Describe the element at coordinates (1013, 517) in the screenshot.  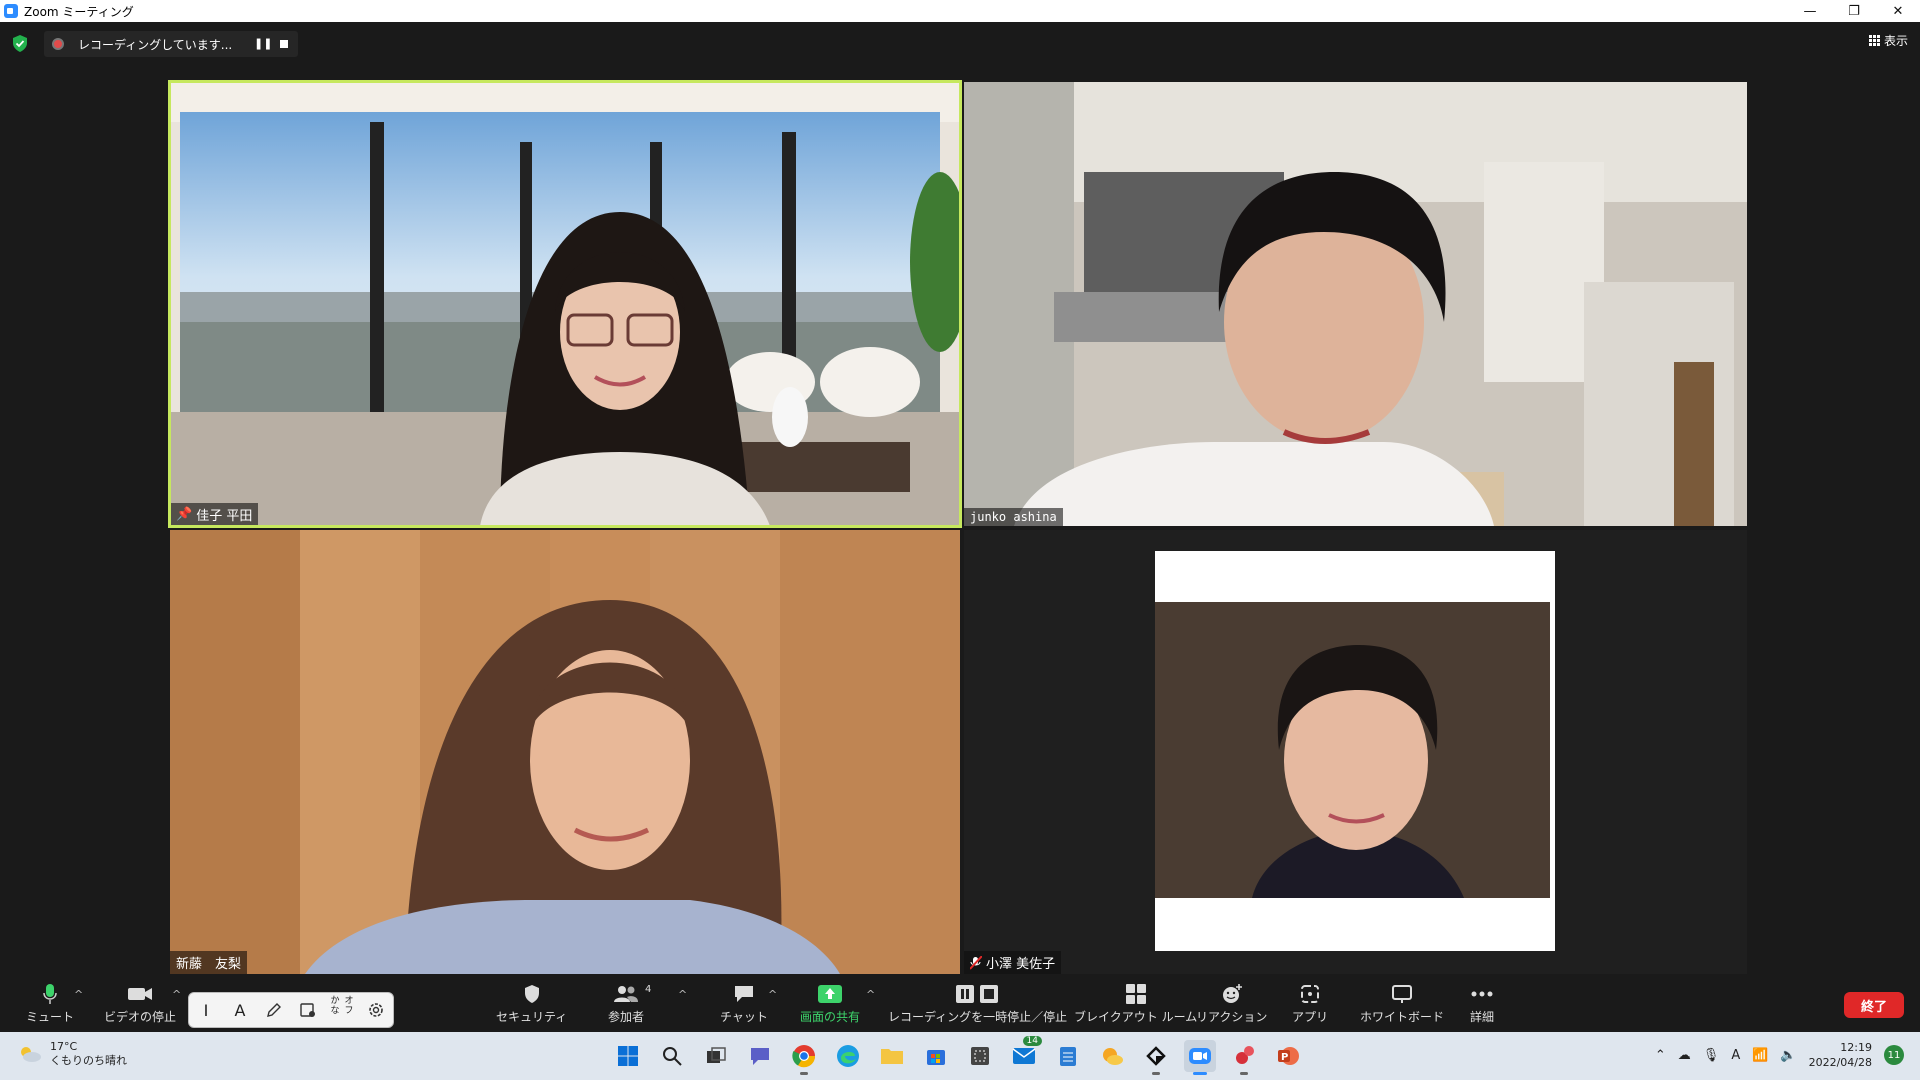
I see `participant-name-tag: junko ashina` at that location.